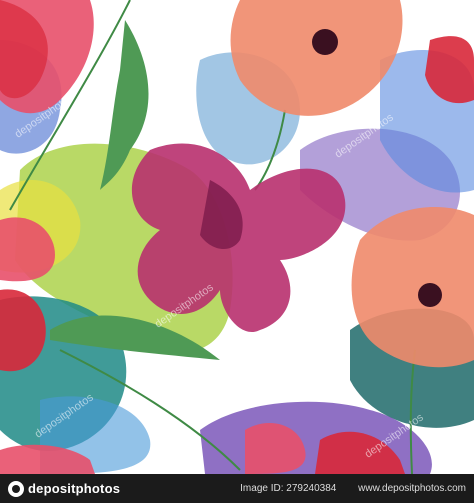 This screenshot has height=503, width=474. Describe the element at coordinates (412, 488) in the screenshot. I see `site-url: www.depositphotos.com` at that location.